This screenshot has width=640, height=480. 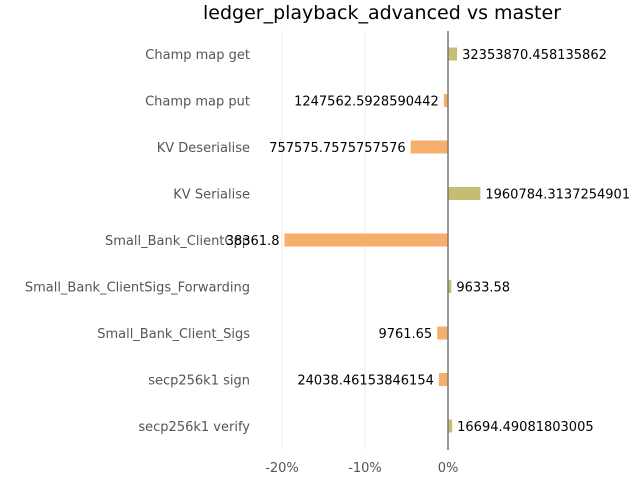 I want to click on category-label: Small_Bank_Client_Sigs, so click(x=173, y=334).